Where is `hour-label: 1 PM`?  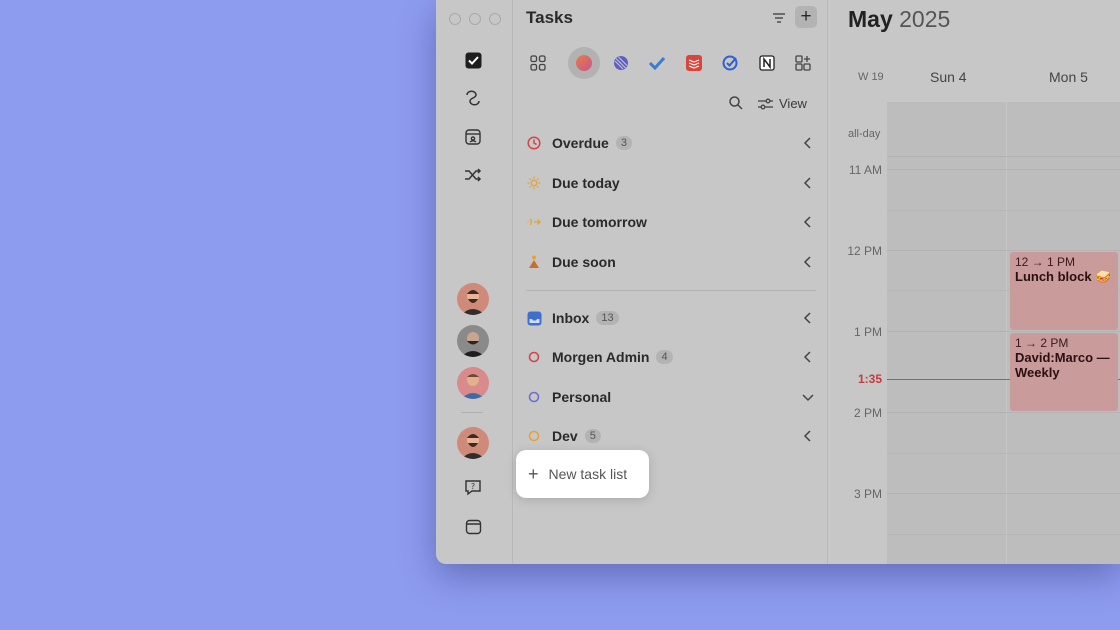
hour-label: 1 PM is located at coordinates (867, 332).